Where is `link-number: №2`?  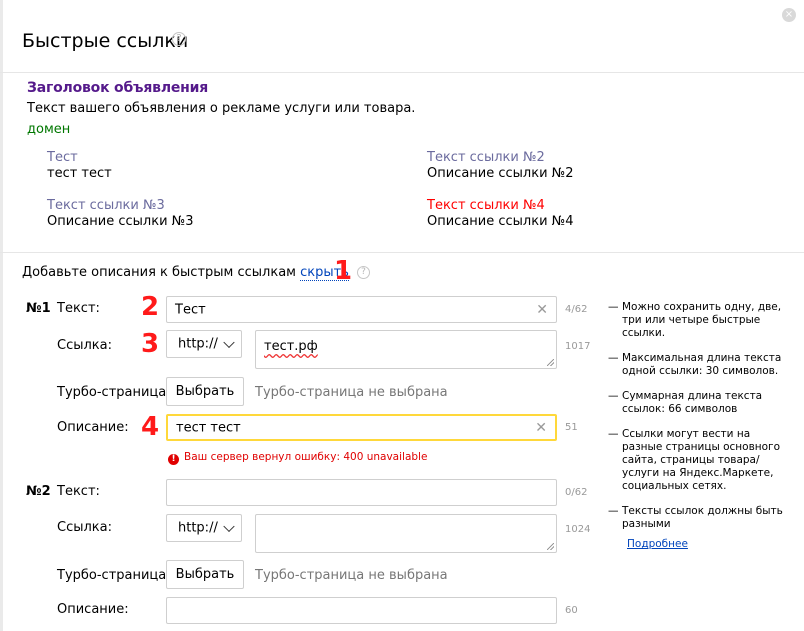 link-number: №2 is located at coordinates (38, 491).